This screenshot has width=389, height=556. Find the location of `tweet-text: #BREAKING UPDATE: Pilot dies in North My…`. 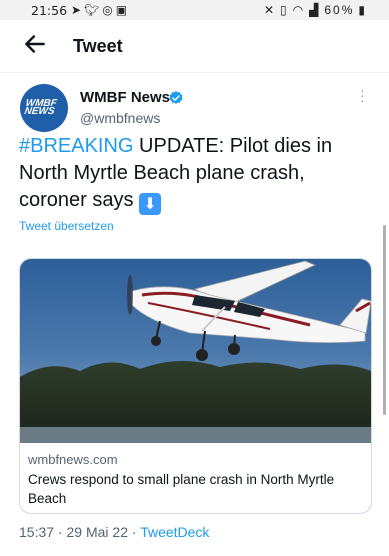

tweet-text: #BREAKING UPDATE: Pilot dies in North My… is located at coordinates (194, 174).